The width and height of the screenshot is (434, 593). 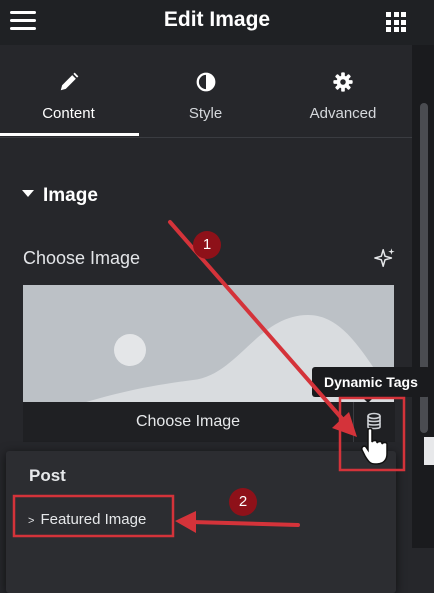 I want to click on dropdown-item-label: Featured Image, so click(x=93, y=519).